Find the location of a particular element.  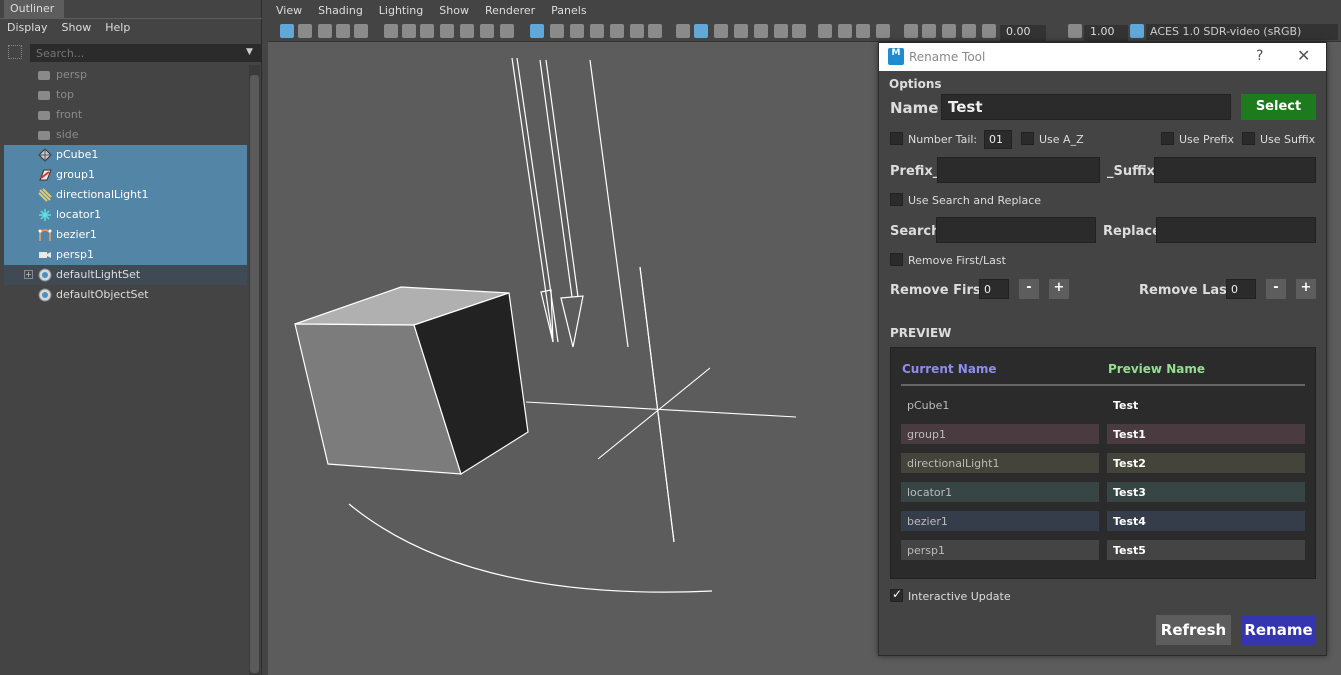

remove-first-plus-button: + is located at coordinates (1059, 289).